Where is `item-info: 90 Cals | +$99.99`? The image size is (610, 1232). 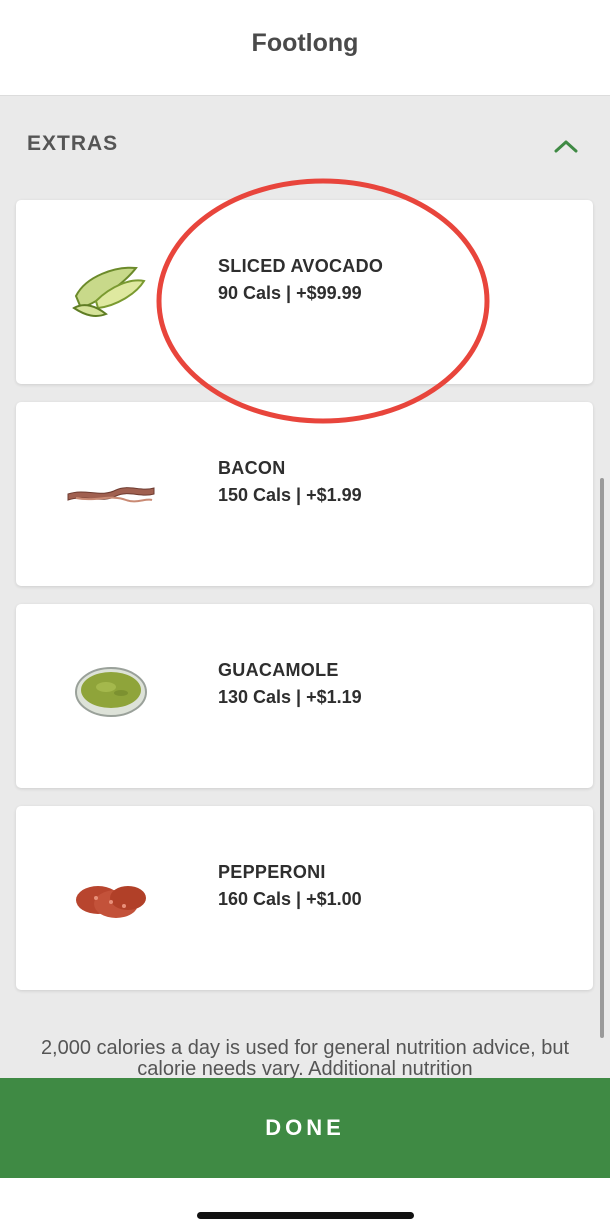
item-info: 90 Cals | +$99.99 is located at coordinates (290, 293).